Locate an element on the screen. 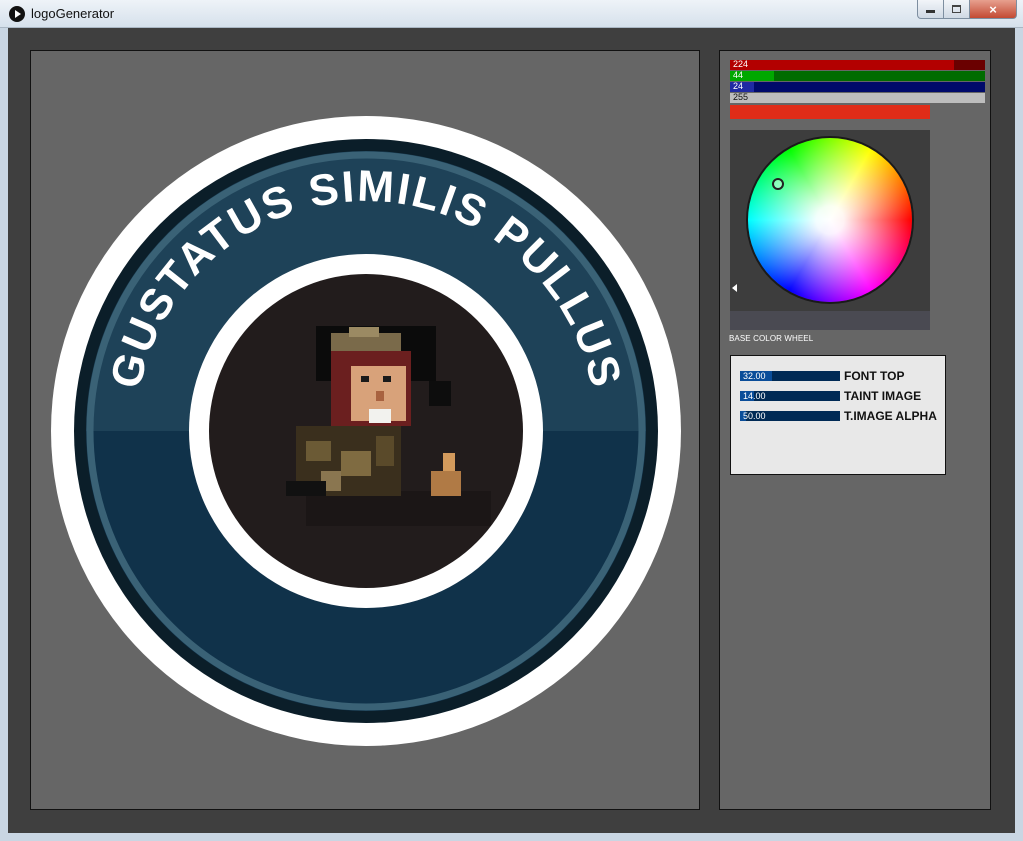 Image resolution: width=1023 pixels, height=841 pixels. alpha-value: 255 is located at coordinates (741, 97).